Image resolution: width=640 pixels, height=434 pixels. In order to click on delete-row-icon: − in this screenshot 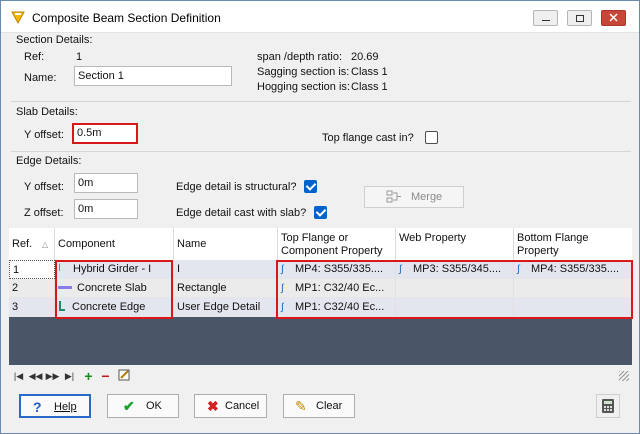, I will do `click(105, 376)`.